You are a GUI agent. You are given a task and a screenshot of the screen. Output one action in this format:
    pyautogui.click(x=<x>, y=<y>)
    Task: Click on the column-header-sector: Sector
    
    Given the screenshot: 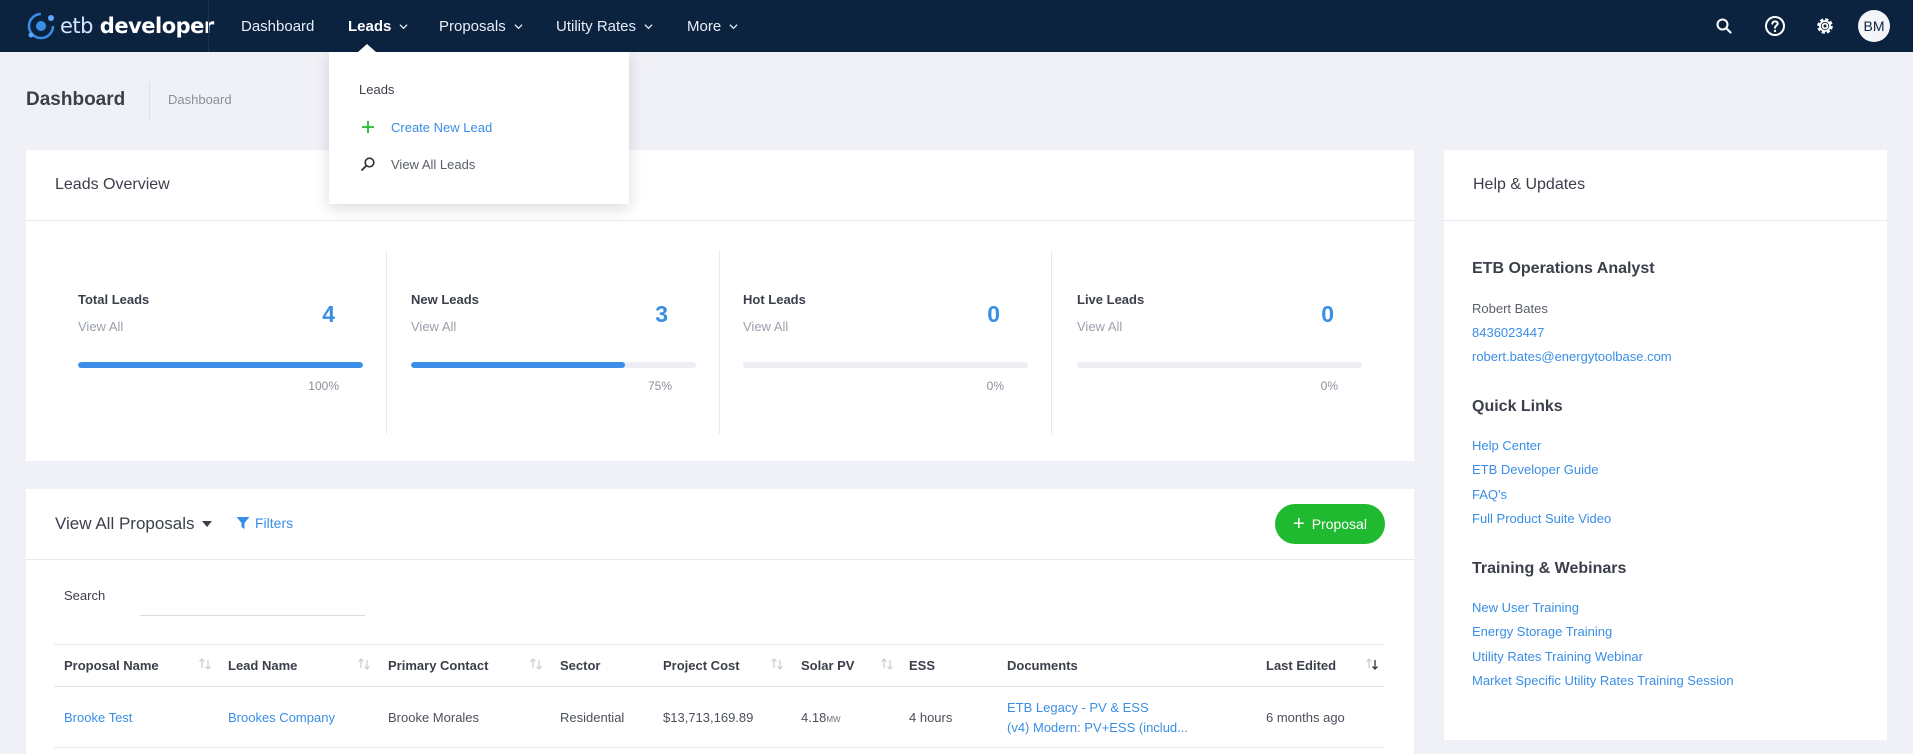 What is the action you would take?
    pyautogui.click(x=580, y=665)
    